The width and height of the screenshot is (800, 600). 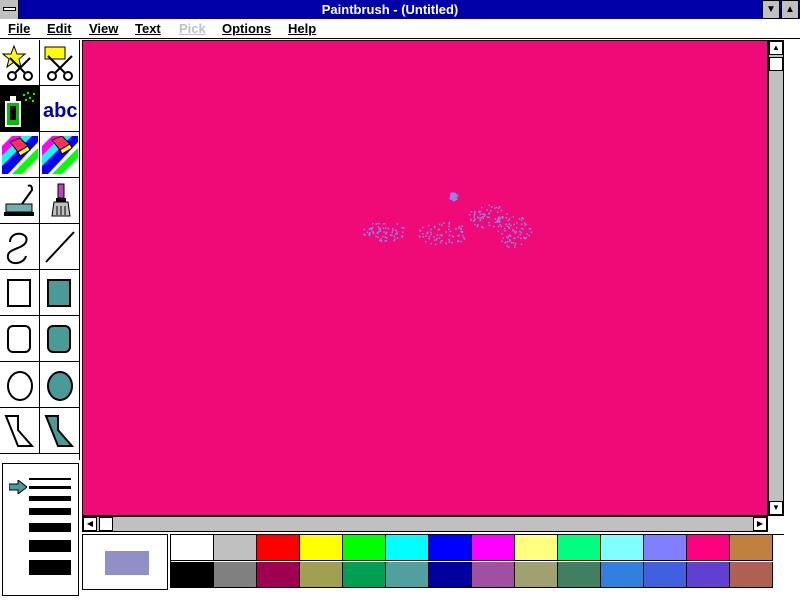 What do you see at coordinates (776, 48) in the screenshot?
I see `scroll-up-button: ▲` at bounding box center [776, 48].